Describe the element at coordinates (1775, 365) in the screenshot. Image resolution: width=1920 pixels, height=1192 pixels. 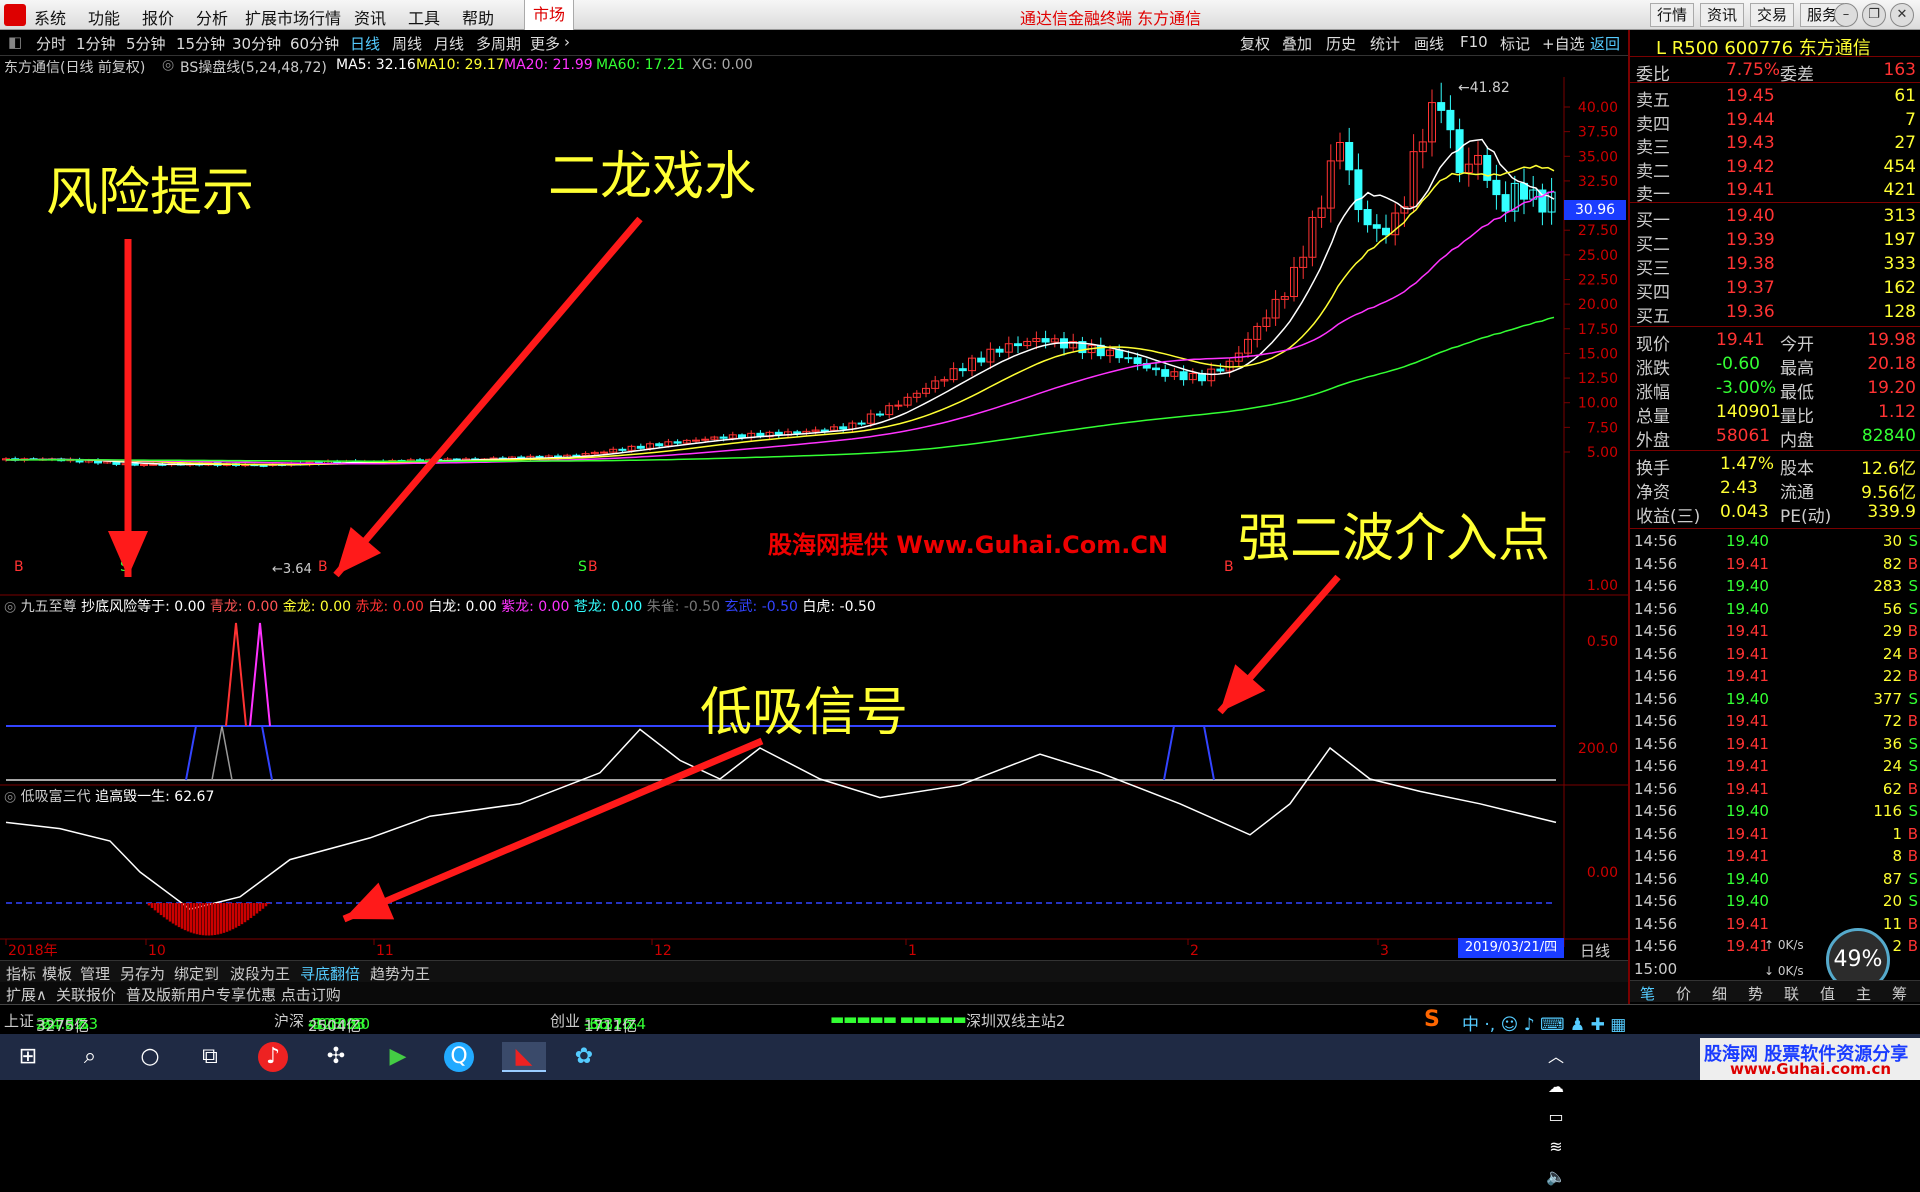
I see `stat-row: 涨跌 -0.60 最高 20.18` at that location.